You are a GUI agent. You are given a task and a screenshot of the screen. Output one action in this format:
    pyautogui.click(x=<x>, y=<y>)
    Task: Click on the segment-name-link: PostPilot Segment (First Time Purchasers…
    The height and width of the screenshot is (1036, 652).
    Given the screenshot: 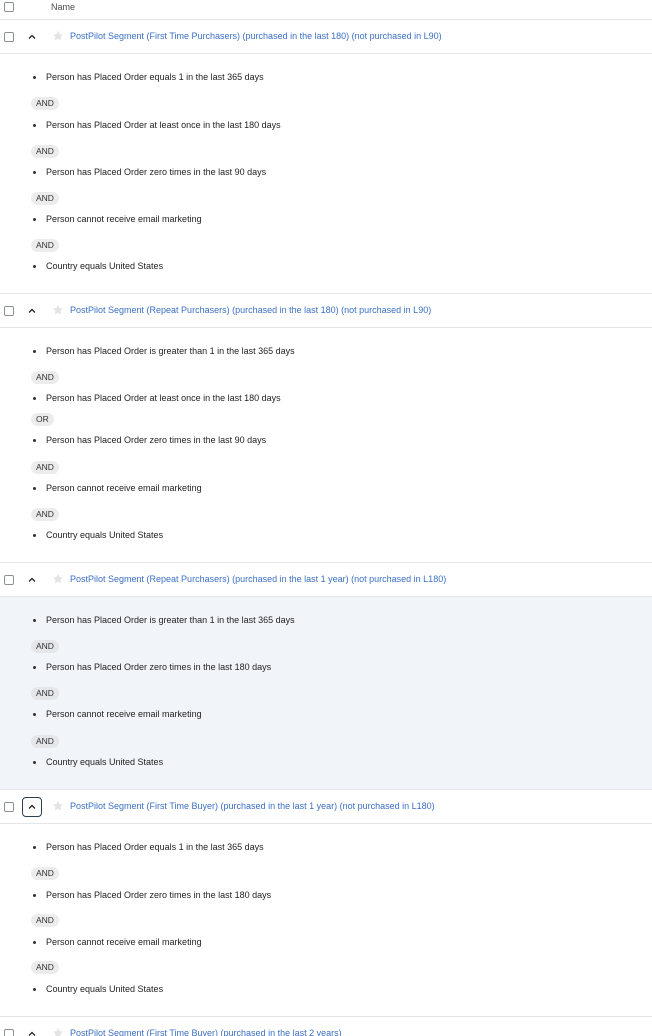 What is the action you would take?
    pyautogui.click(x=256, y=36)
    